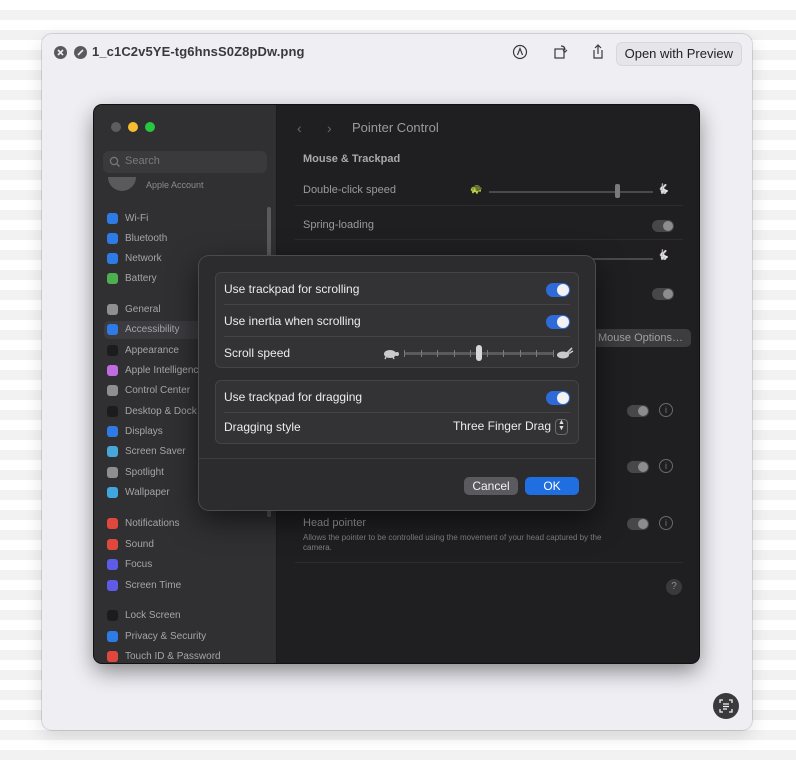 The width and height of the screenshot is (796, 760). Describe the element at coordinates (397, 289) in the screenshot. I see `scrolling-row: Use trackpad for scrolling` at that location.